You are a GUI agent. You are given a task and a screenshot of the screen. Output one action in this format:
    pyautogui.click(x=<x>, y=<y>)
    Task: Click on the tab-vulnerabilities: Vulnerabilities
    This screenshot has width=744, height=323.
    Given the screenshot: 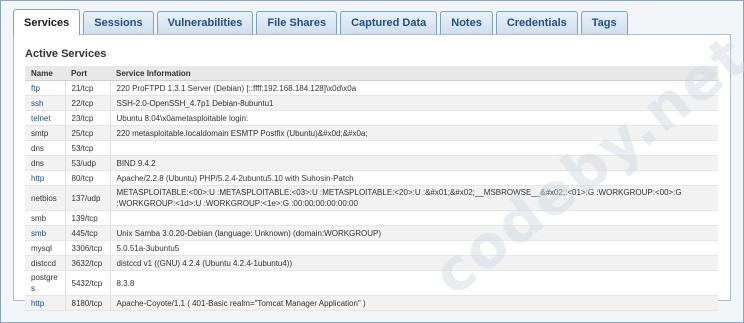 What is the action you would take?
    pyautogui.click(x=205, y=22)
    